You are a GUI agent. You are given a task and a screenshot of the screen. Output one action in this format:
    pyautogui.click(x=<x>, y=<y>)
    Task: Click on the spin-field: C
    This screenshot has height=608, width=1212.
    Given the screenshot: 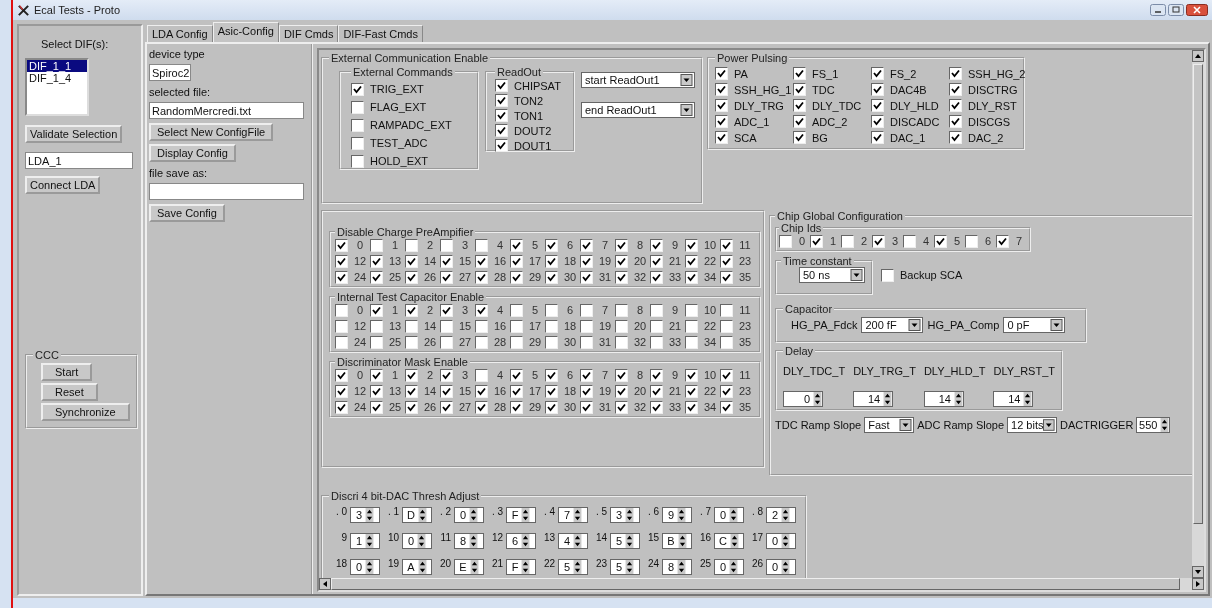 What is the action you would take?
    pyautogui.click(x=729, y=541)
    